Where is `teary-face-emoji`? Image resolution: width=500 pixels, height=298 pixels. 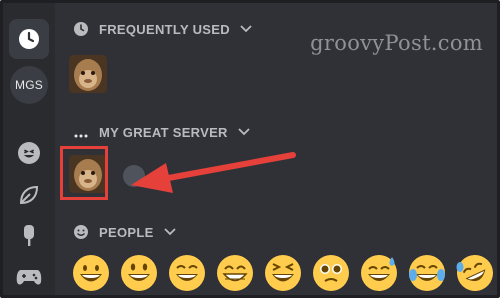
teary-face-emoji is located at coordinates (331, 273).